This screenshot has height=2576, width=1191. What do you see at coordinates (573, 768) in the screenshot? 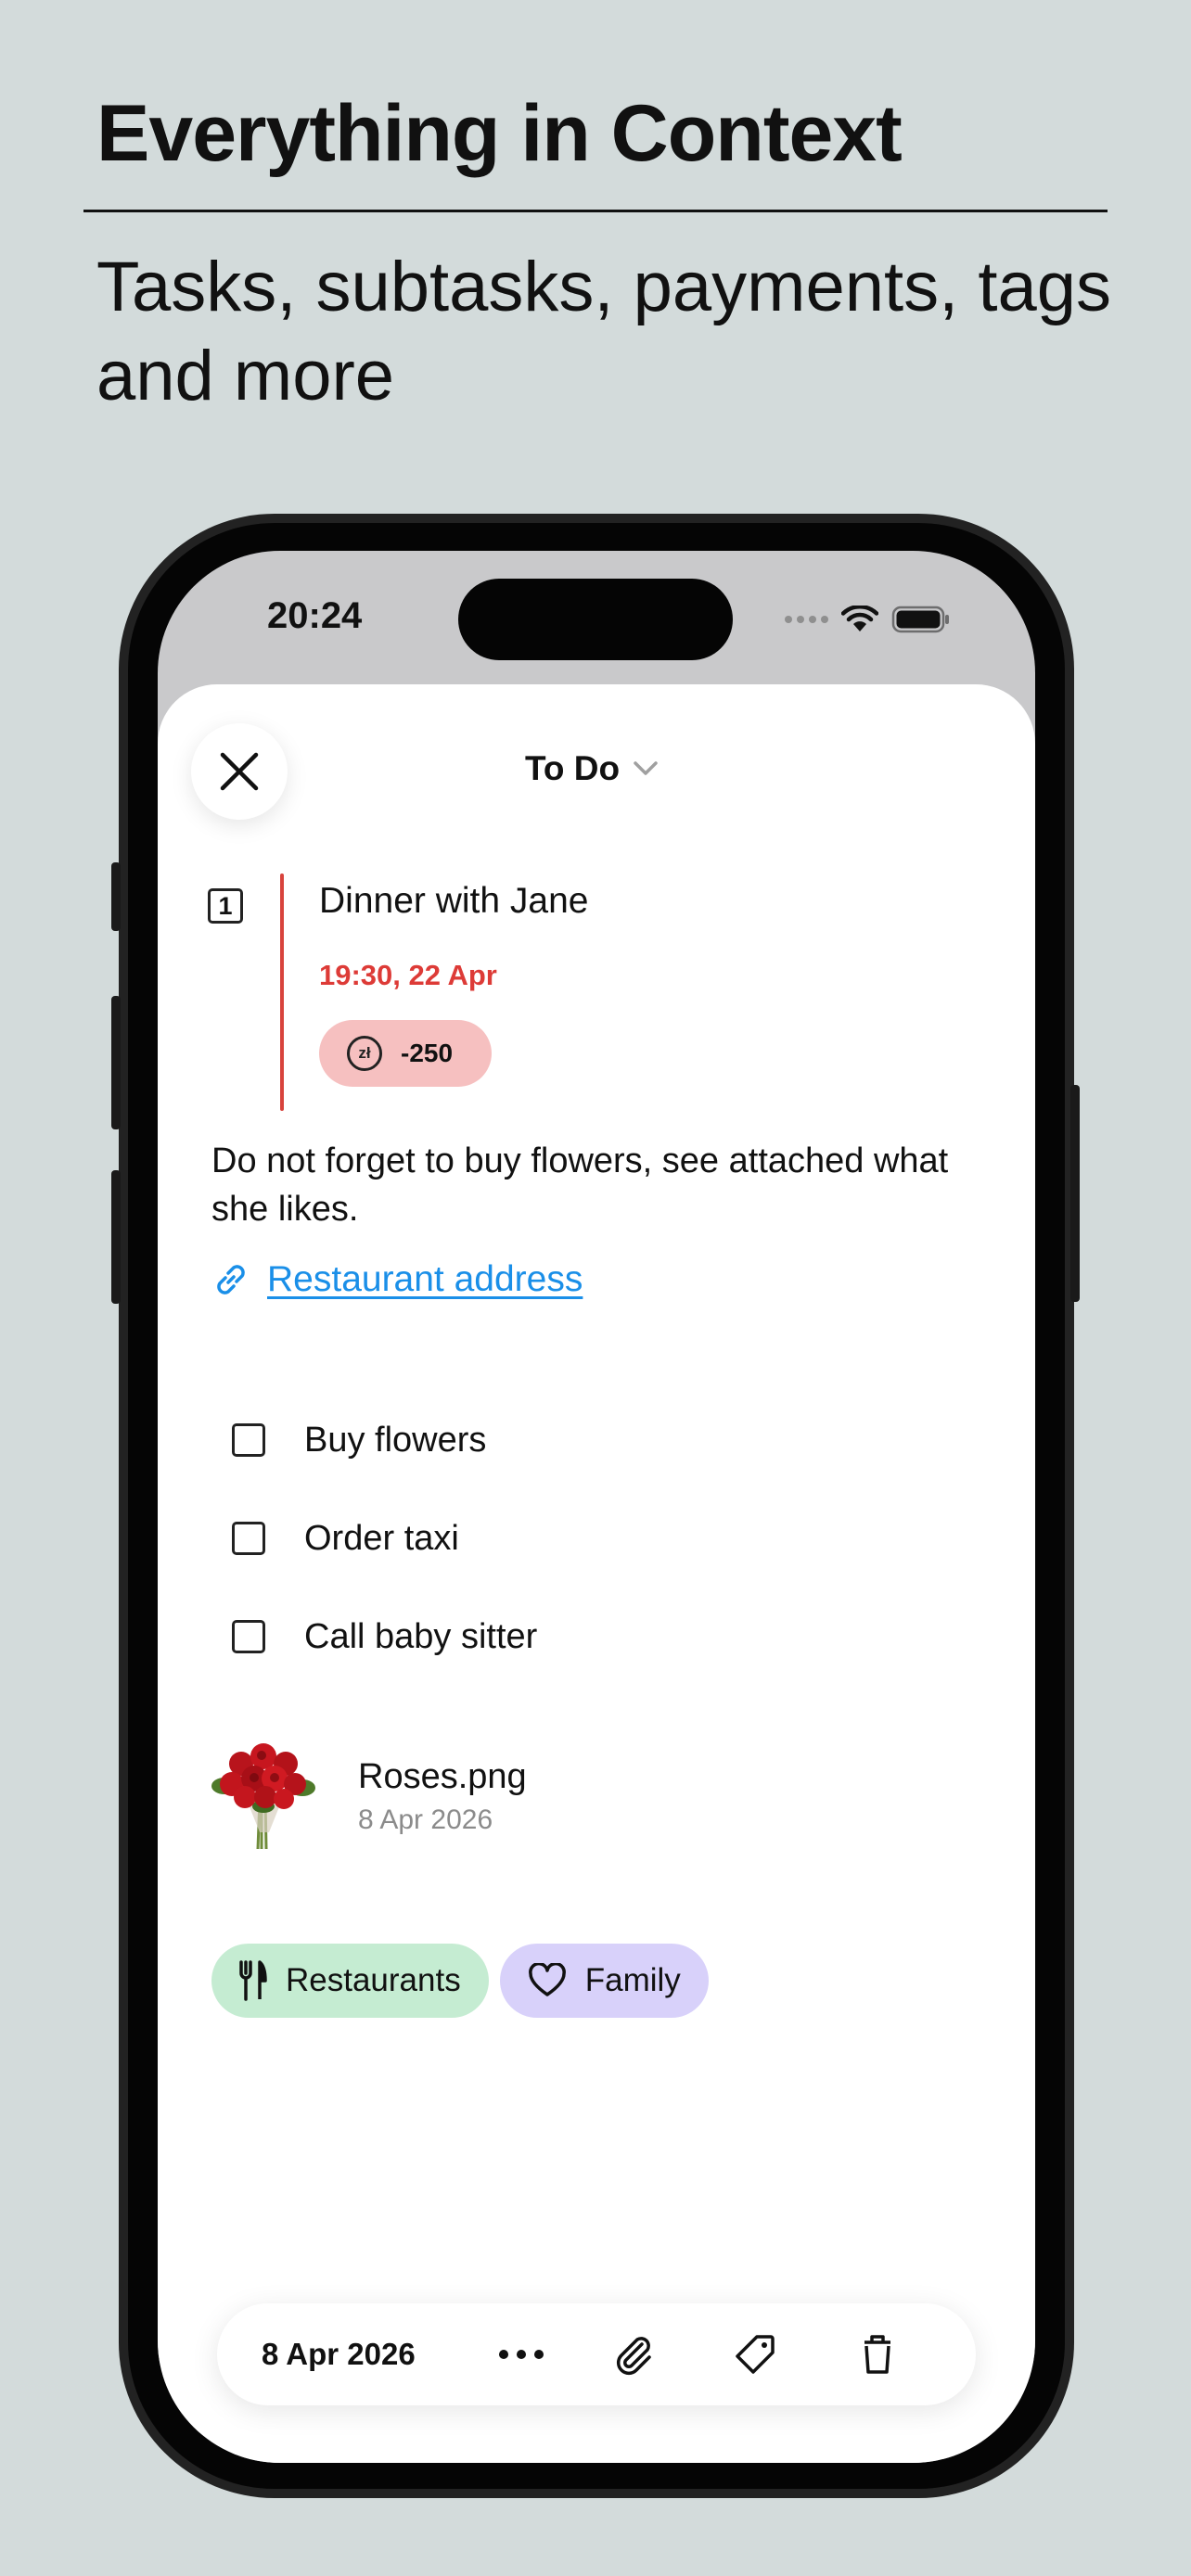
I see `list-name: To Do` at bounding box center [573, 768].